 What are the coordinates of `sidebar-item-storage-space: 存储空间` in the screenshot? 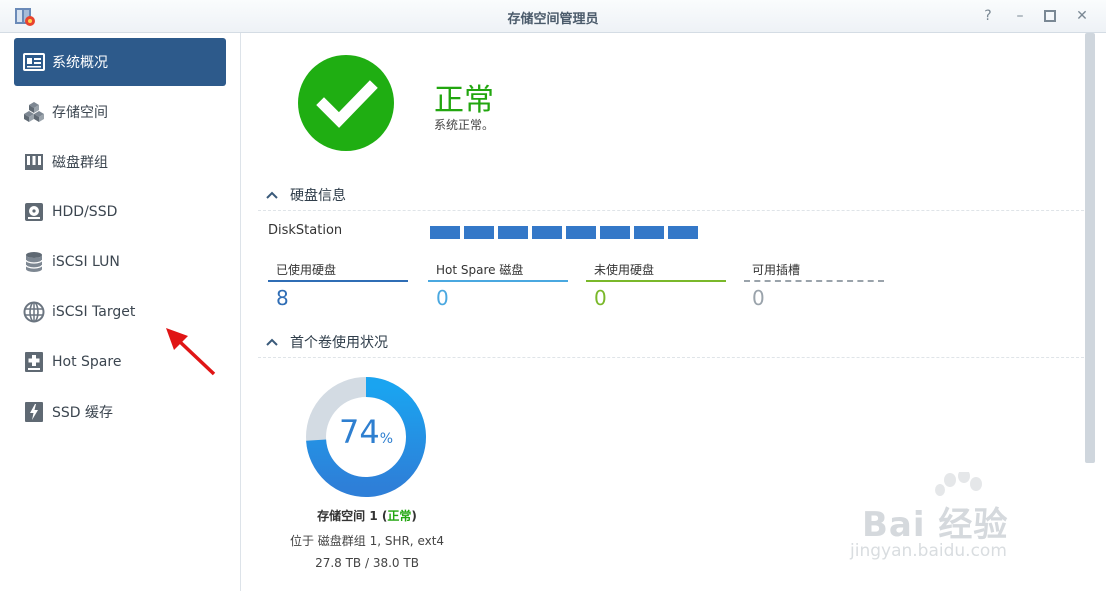 It's located at (120, 112).